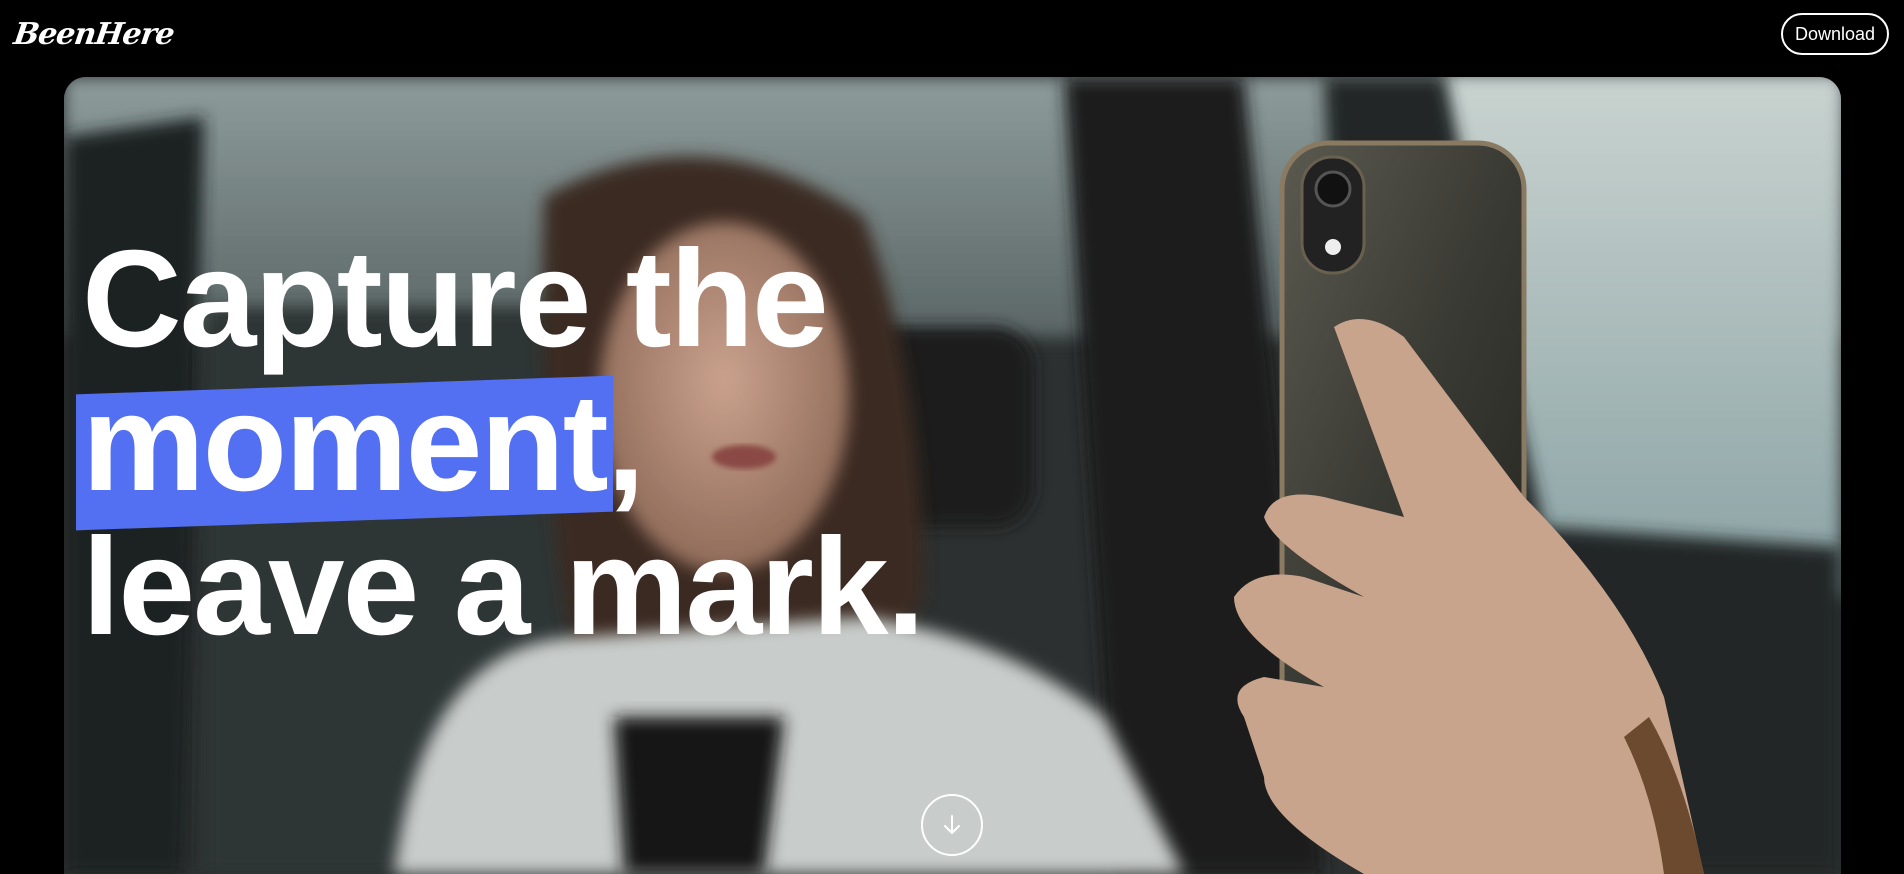  I want to click on headline-line-3: leave a mark., so click(503, 587).